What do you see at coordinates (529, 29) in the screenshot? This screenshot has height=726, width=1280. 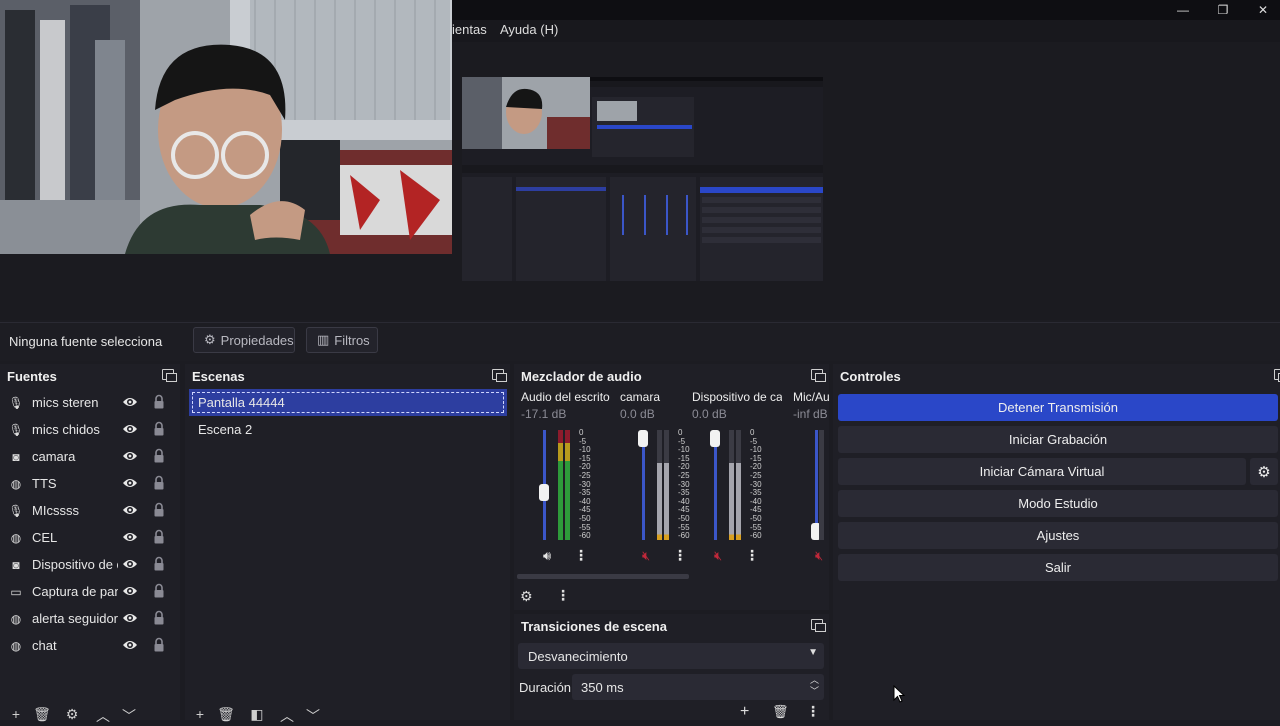 I see `menu-help: Ayuda (H)` at bounding box center [529, 29].